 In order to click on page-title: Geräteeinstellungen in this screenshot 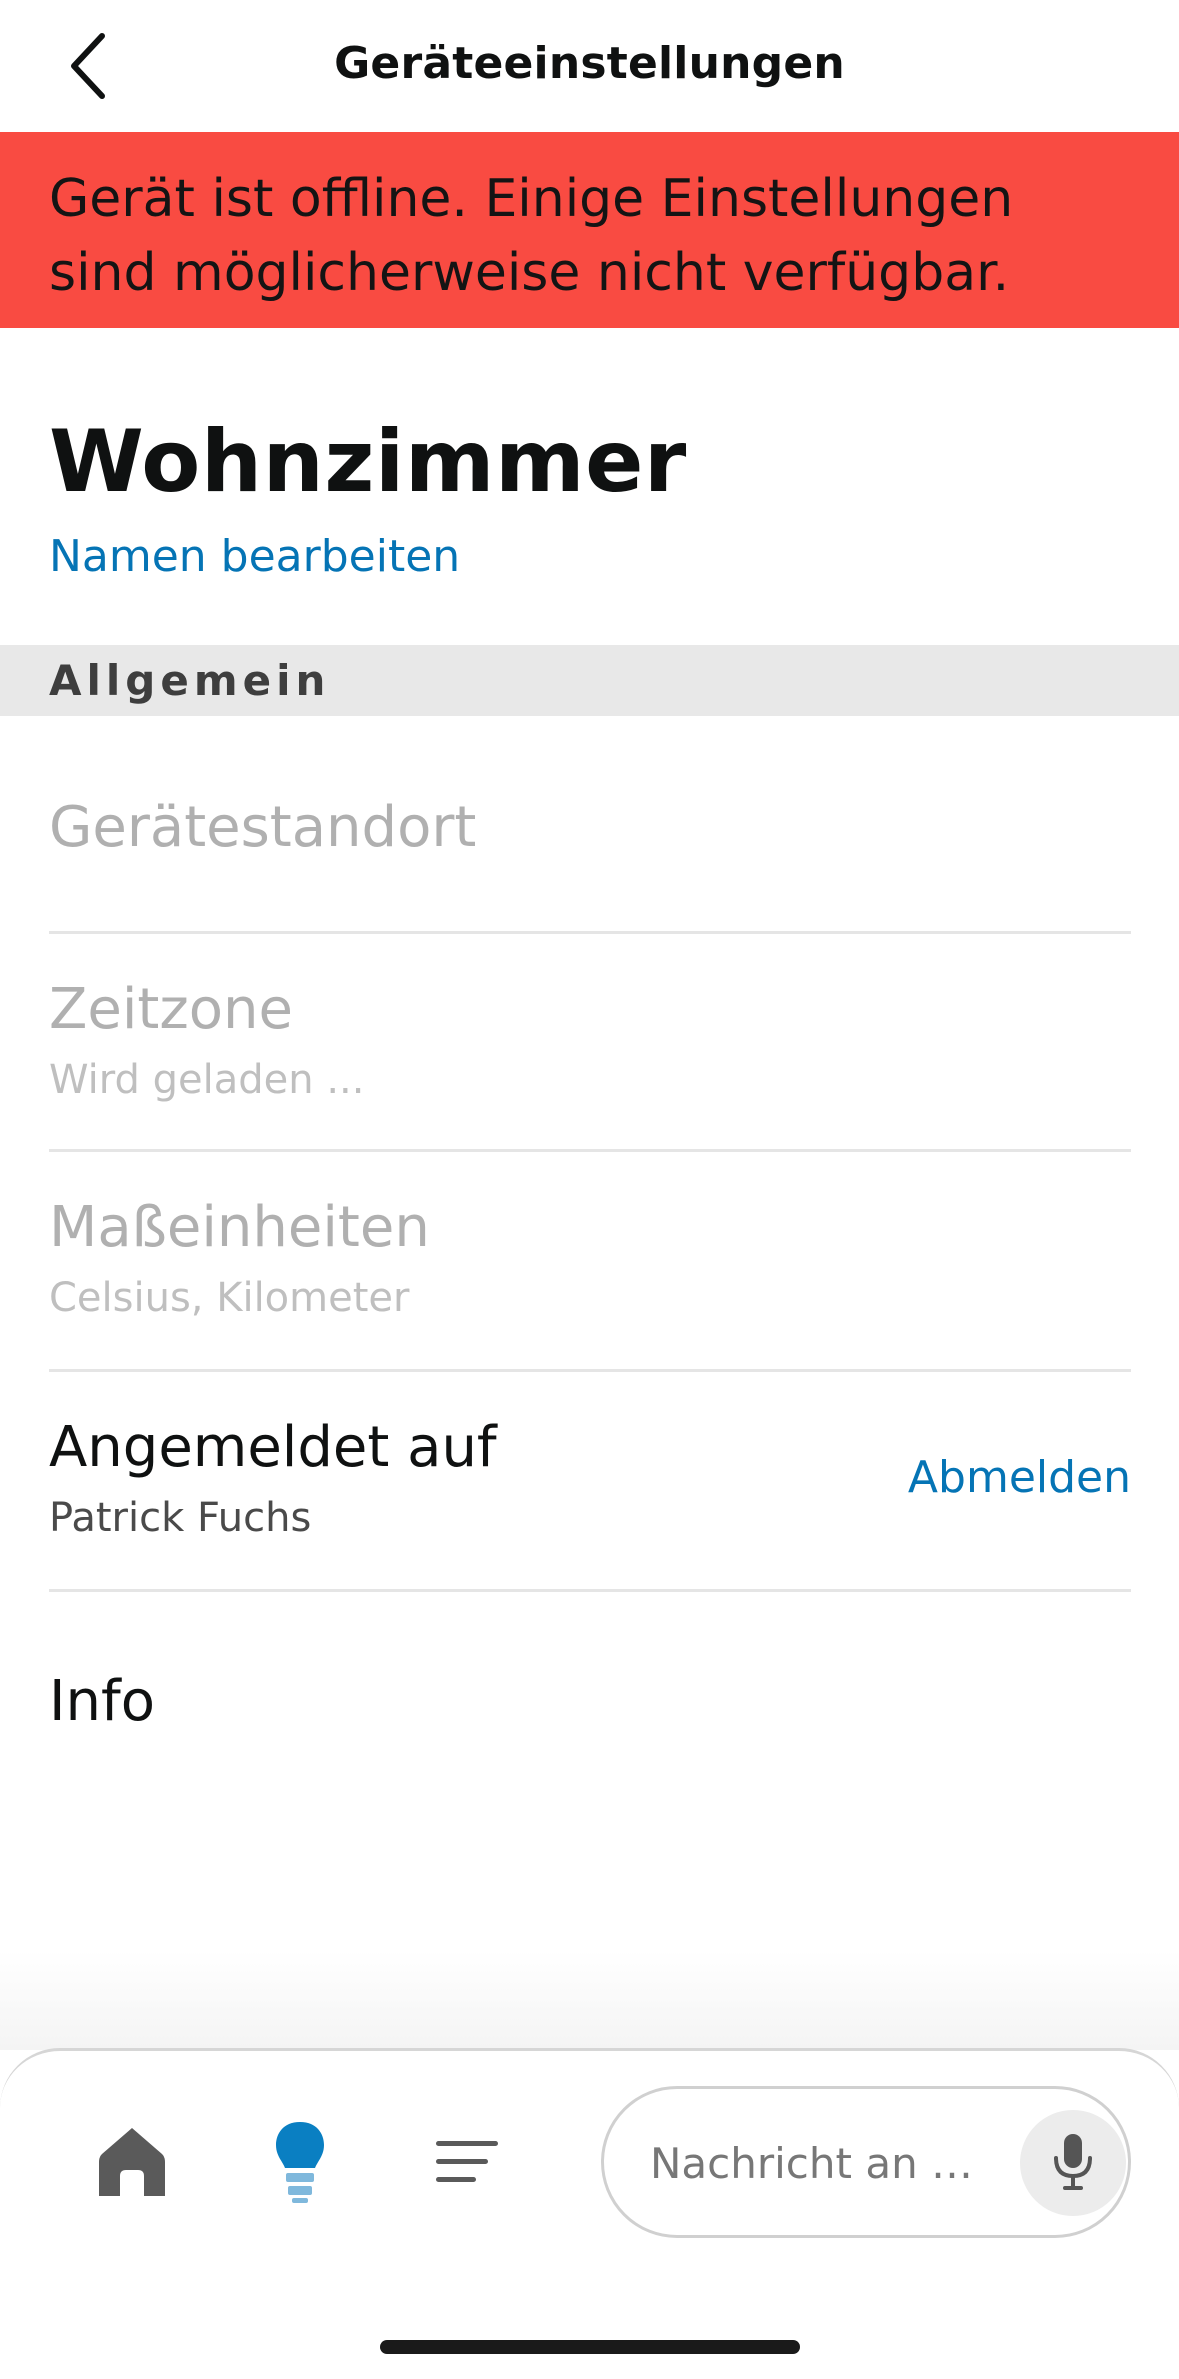, I will do `click(589, 63)`.